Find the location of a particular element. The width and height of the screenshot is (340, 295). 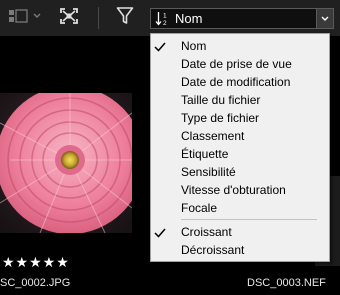

menu-item-label: Vitesse d'obturation is located at coordinates (233, 190).